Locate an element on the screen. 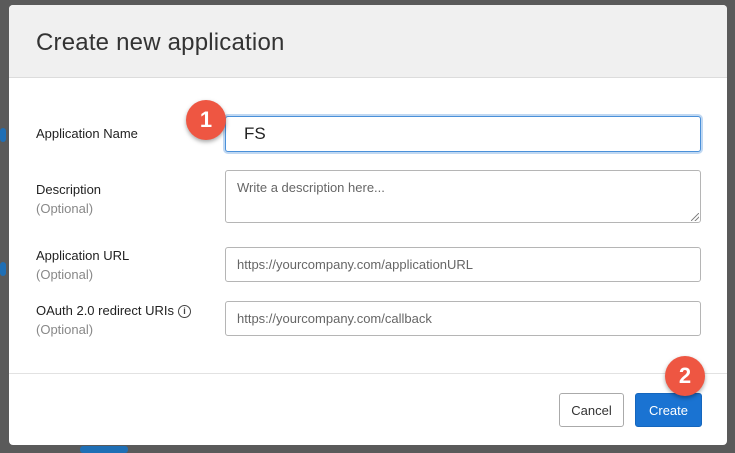 The height and width of the screenshot is (453, 735). description-label: Description (Optional) is located at coordinates (68, 199).